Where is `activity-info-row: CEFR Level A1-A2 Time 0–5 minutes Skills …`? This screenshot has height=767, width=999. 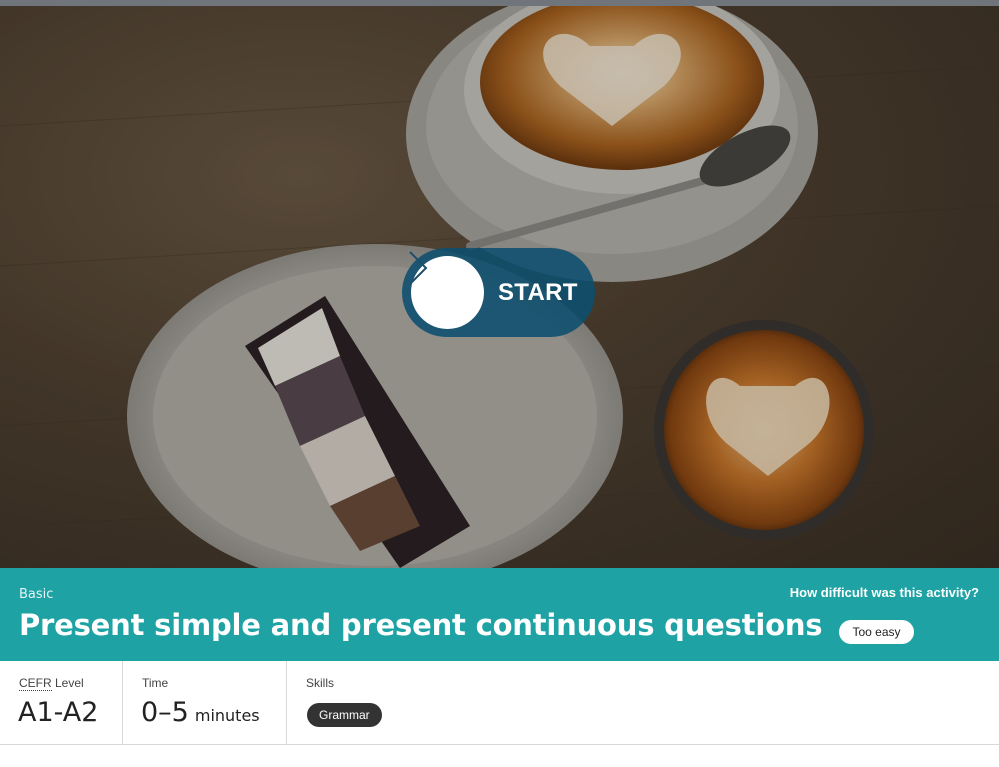 activity-info-row: CEFR Level A1-A2 Time 0–5 minutes Skills … is located at coordinates (499, 703).